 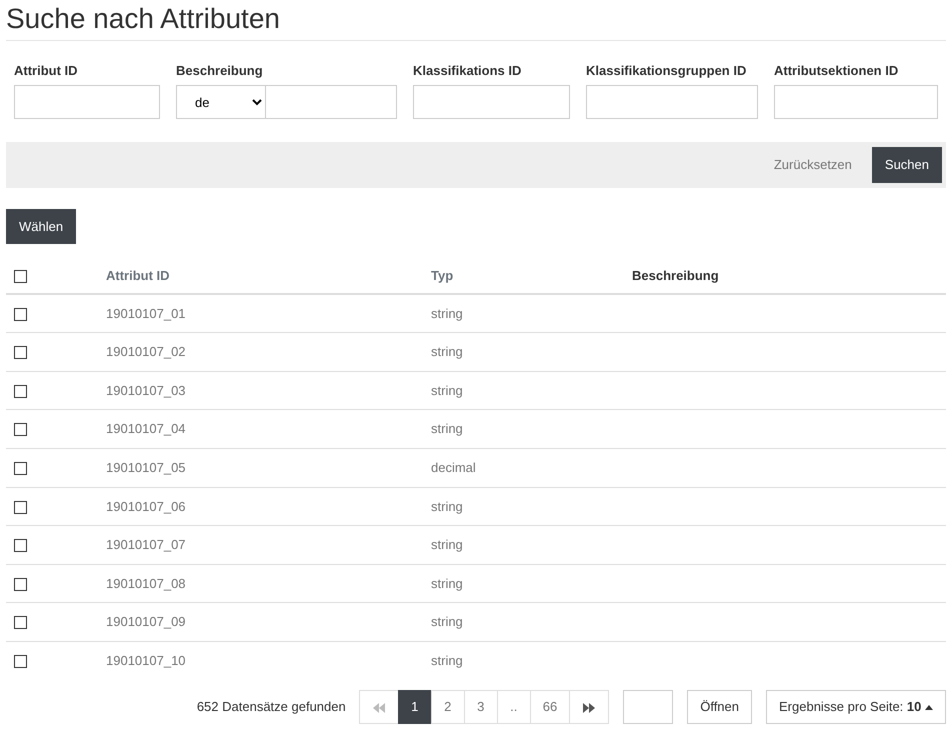 I want to click on sort-link: Typ, so click(x=442, y=275).